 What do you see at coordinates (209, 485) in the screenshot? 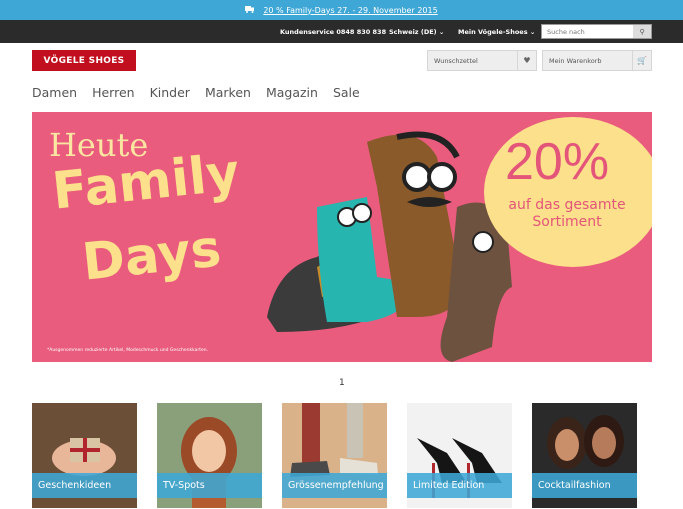
I see `tile-label: TV-Spots` at bounding box center [209, 485].